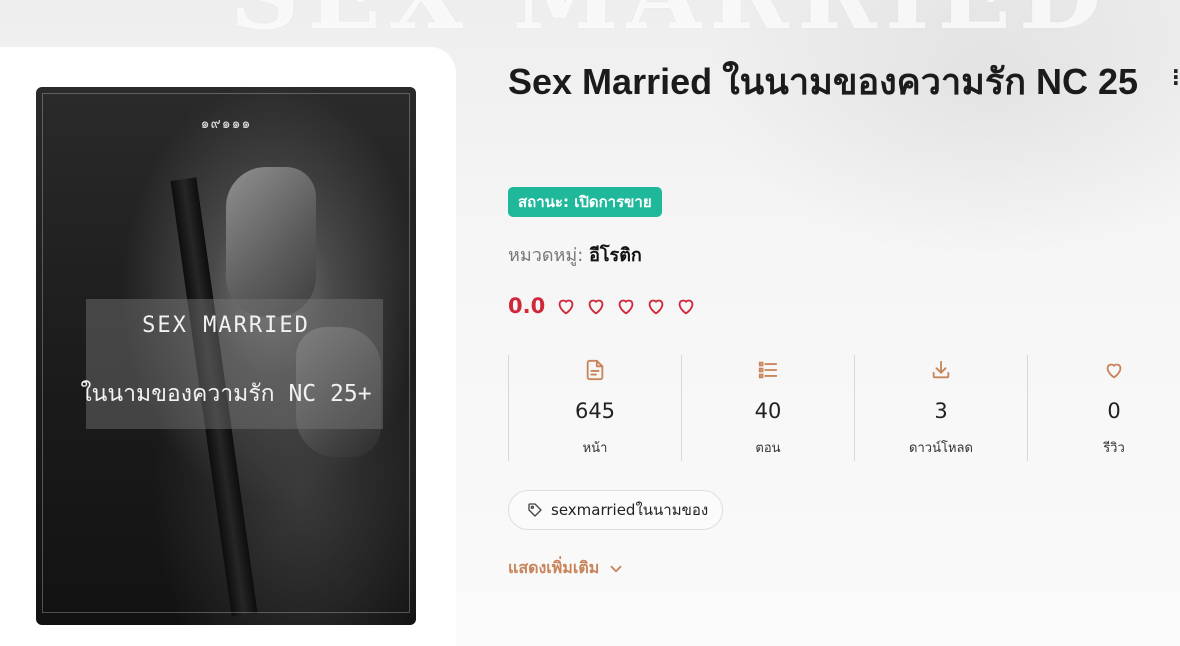  Describe the element at coordinates (554, 567) in the screenshot. I see `show-more-label: แสดงเพิ่มเติม` at that location.